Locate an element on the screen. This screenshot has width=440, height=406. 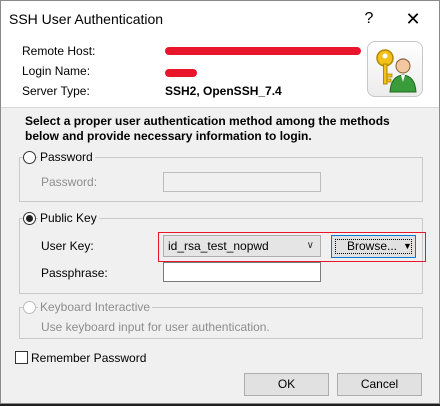
password-field is located at coordinates (242, 182).